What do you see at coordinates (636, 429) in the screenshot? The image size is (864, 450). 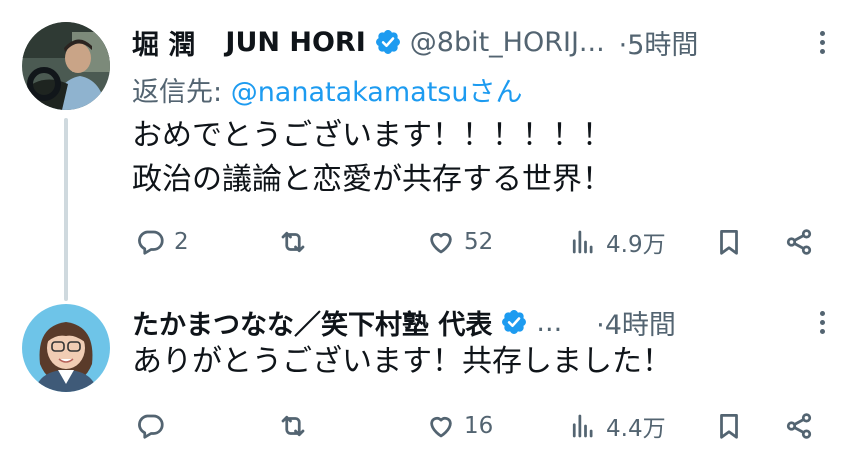 I see `views-count: 4.4万` at bounding box center [636, 429].